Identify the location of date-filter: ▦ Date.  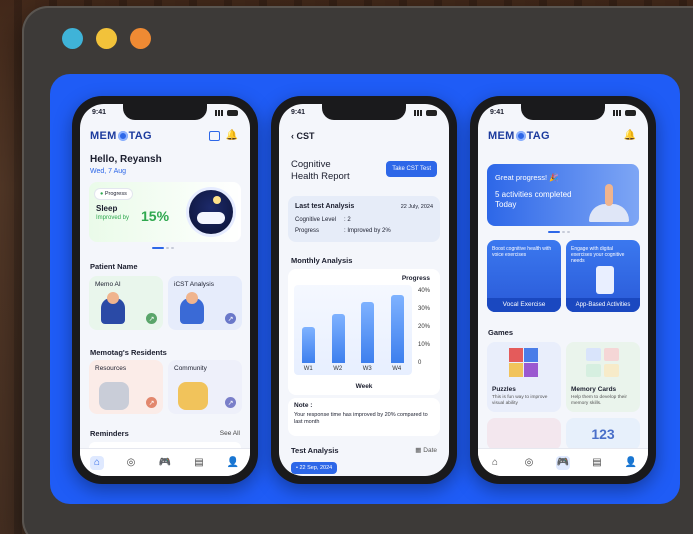
(426, 450).